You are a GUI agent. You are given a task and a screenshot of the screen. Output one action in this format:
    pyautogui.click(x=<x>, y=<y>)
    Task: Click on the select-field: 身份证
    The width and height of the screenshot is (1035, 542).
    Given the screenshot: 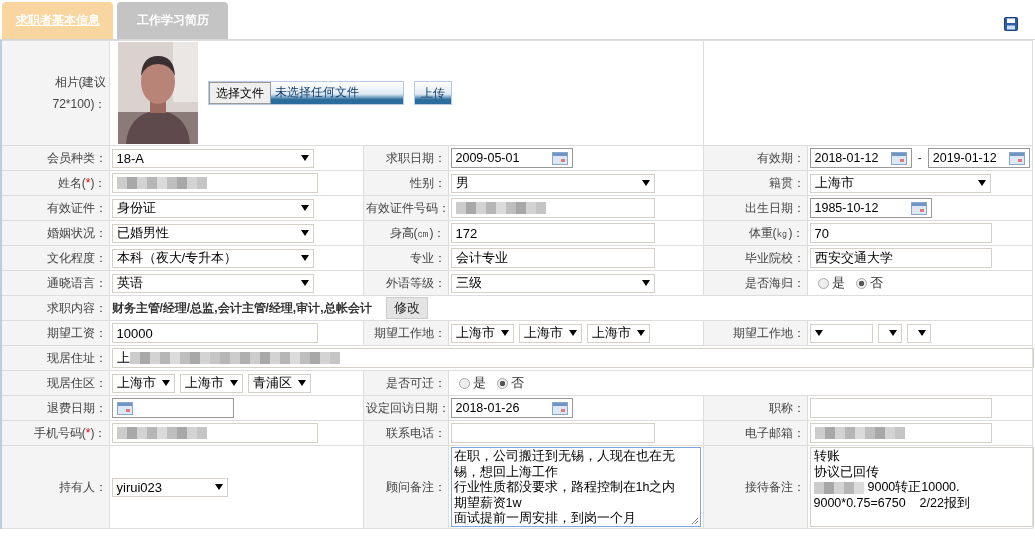 What is the action you would take?
    pyautogui.click(x=212, y=208)
    